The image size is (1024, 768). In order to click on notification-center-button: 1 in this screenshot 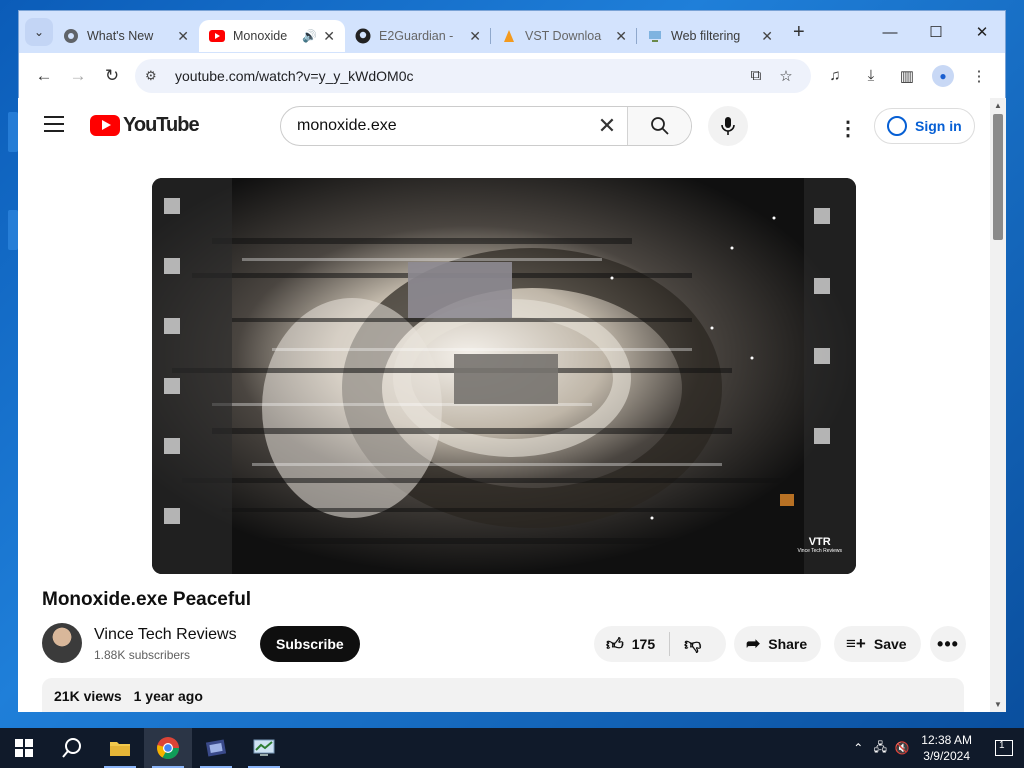, I will do `click(1004, 748)`.